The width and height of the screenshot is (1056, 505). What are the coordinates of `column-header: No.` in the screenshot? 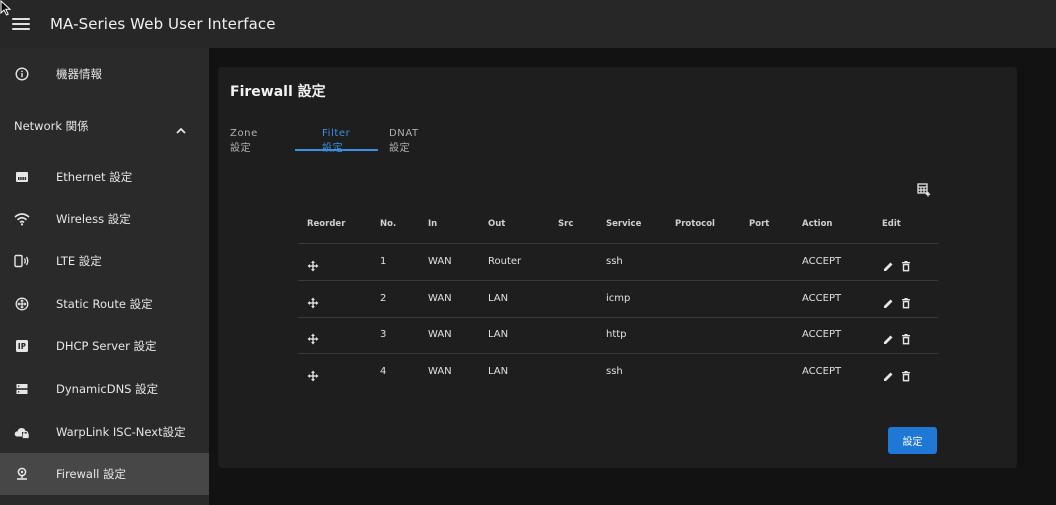 It's located at (388, 224).